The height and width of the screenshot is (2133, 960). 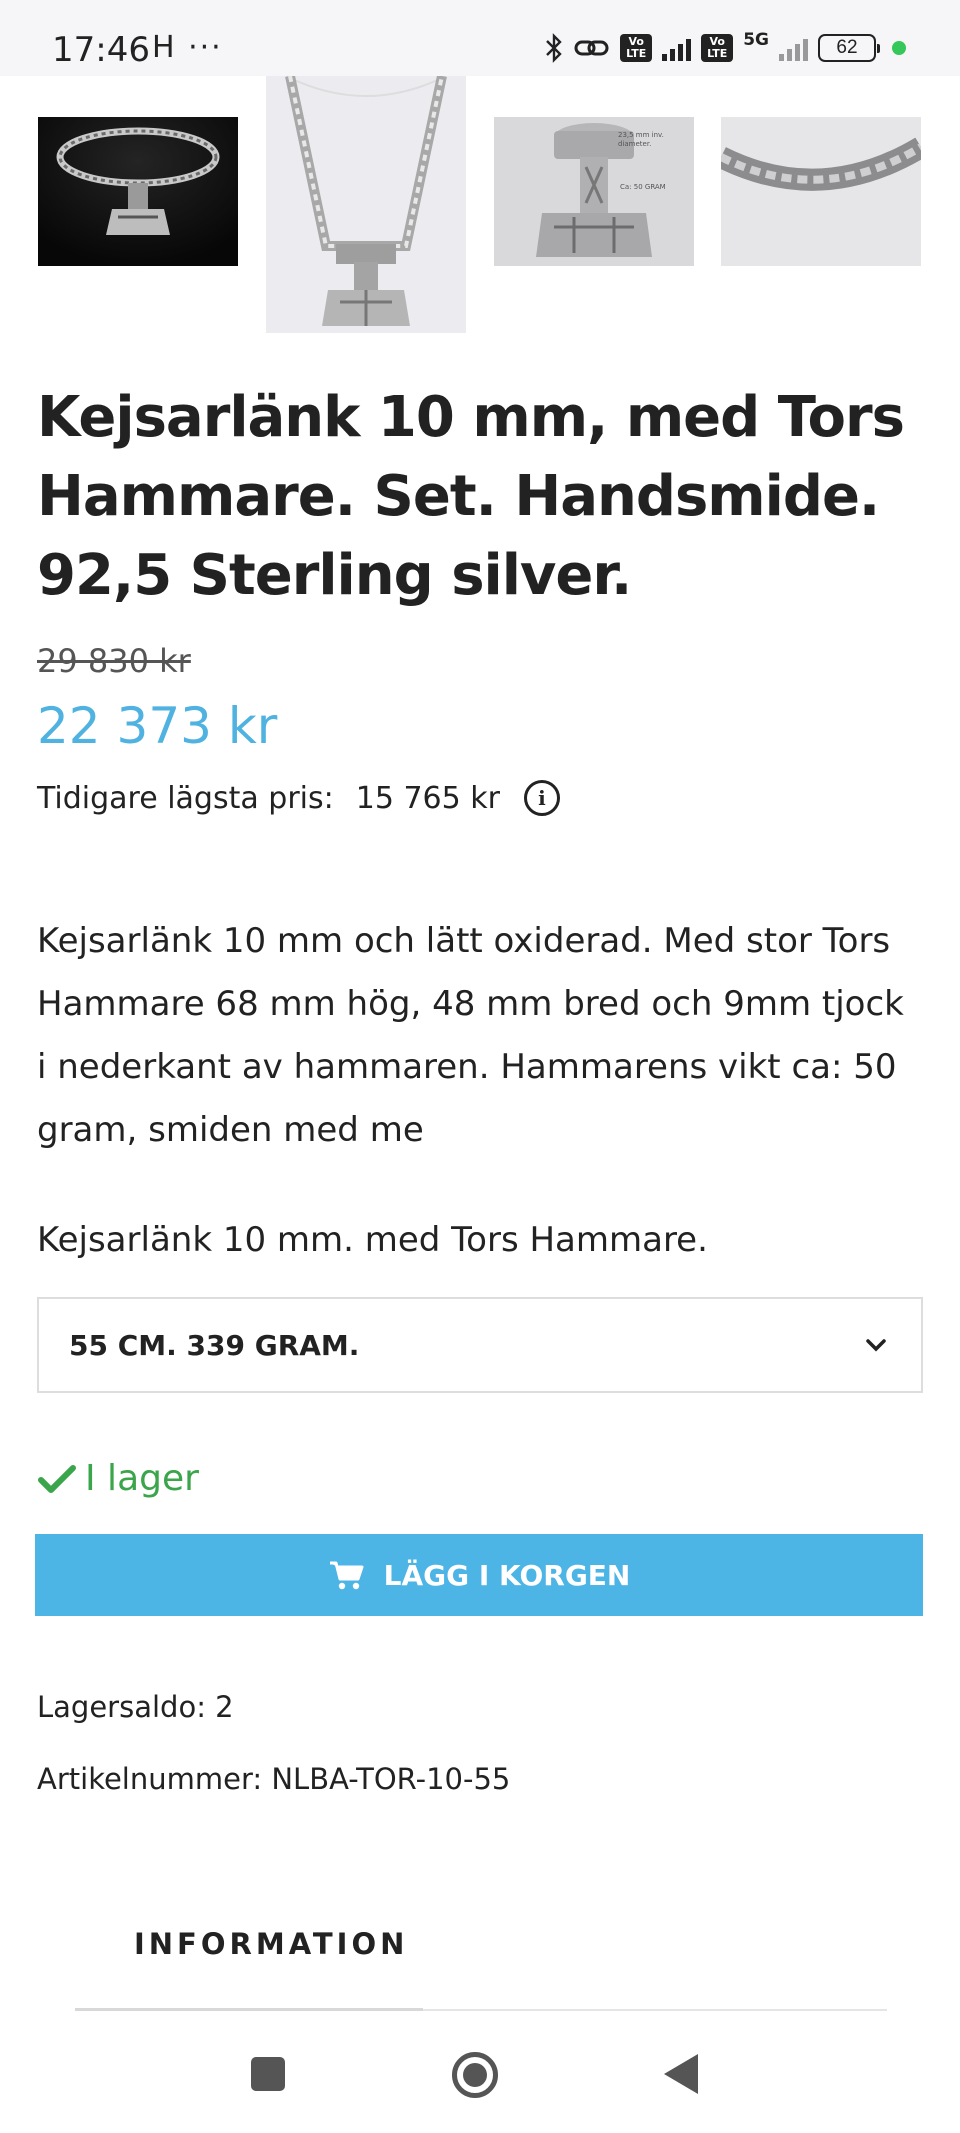 What do you see at coordinates (876, 1345) in the screenshot?
I see `chevron-down-icon` at bounding box center [876, 1345].